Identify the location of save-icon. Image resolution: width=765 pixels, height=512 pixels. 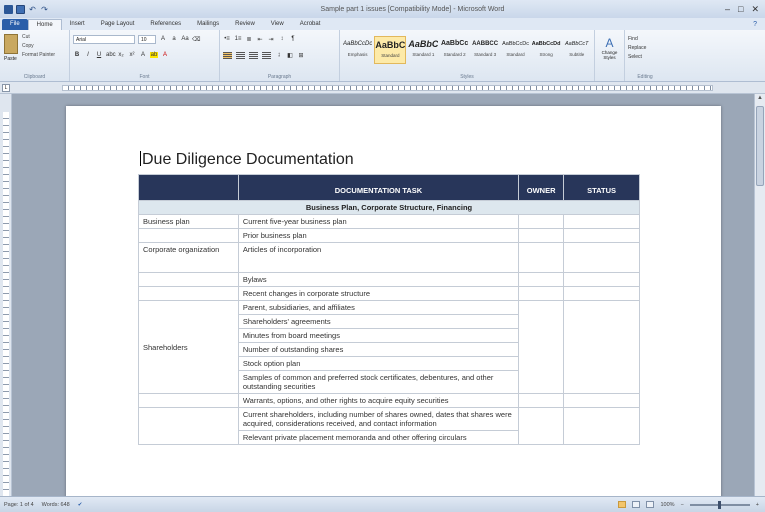
(20, 9).